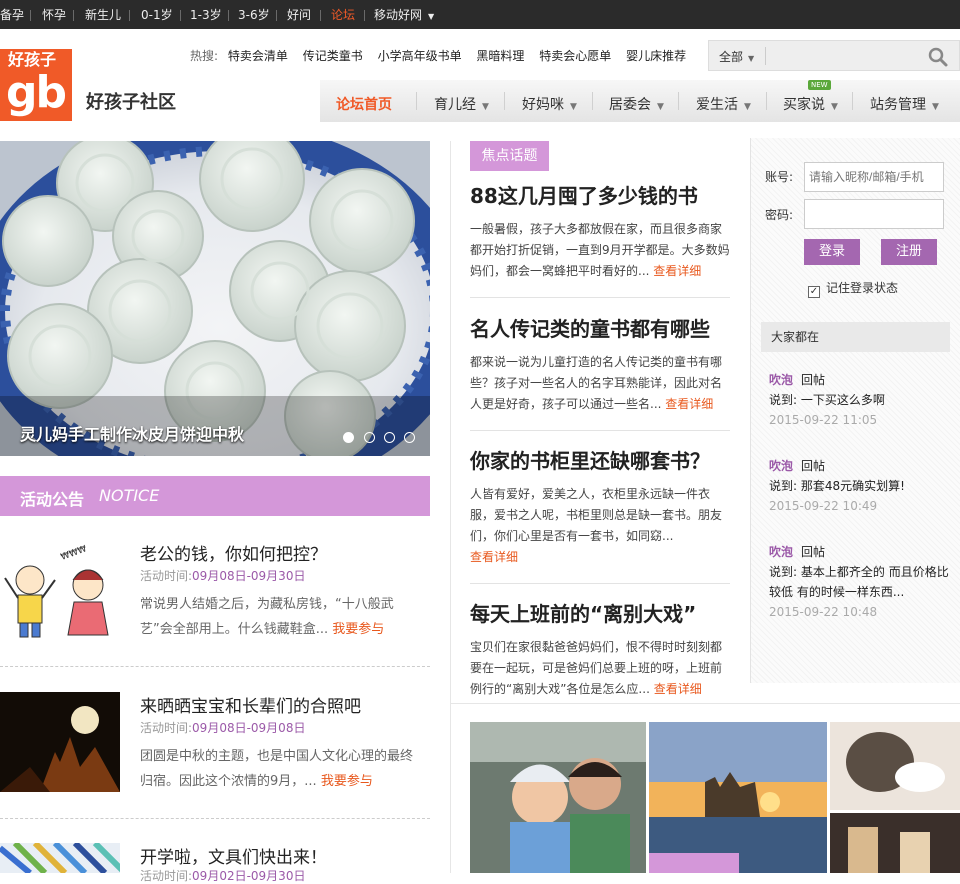 Image resolution: width=960 pixels, height=884 pixels. I want to click on feed-text: 那套48元确实划算!, so click(853, 486).